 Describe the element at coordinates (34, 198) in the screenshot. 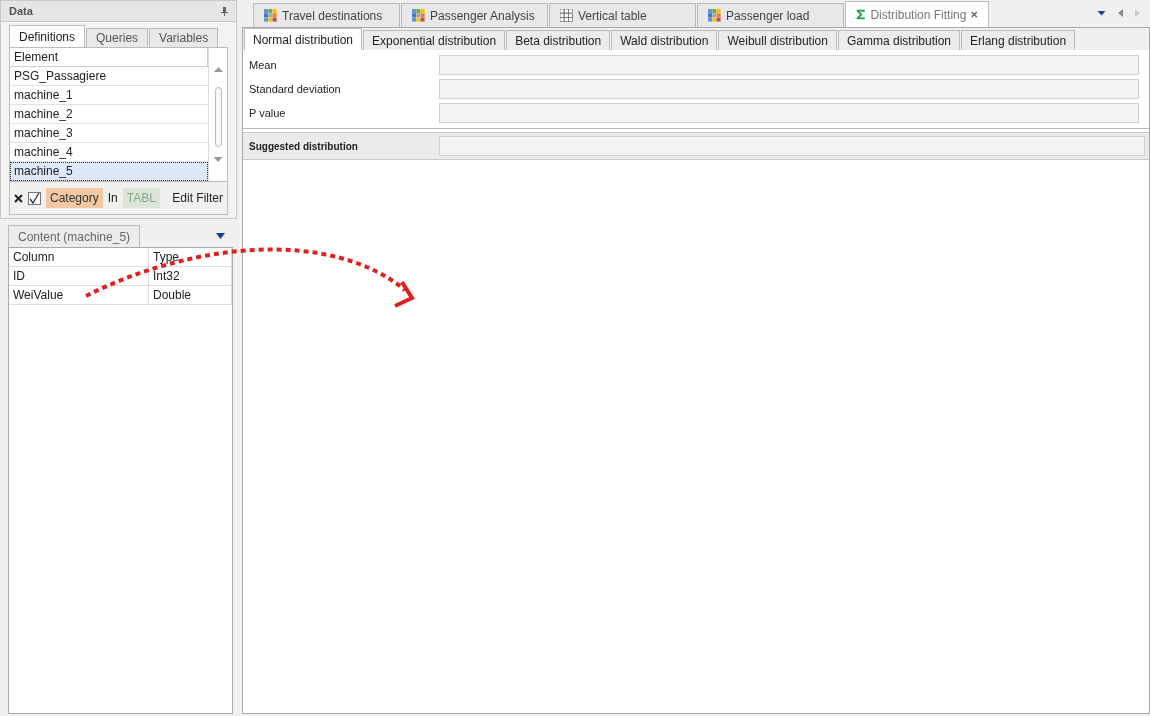

I see `checkbox` at that location.